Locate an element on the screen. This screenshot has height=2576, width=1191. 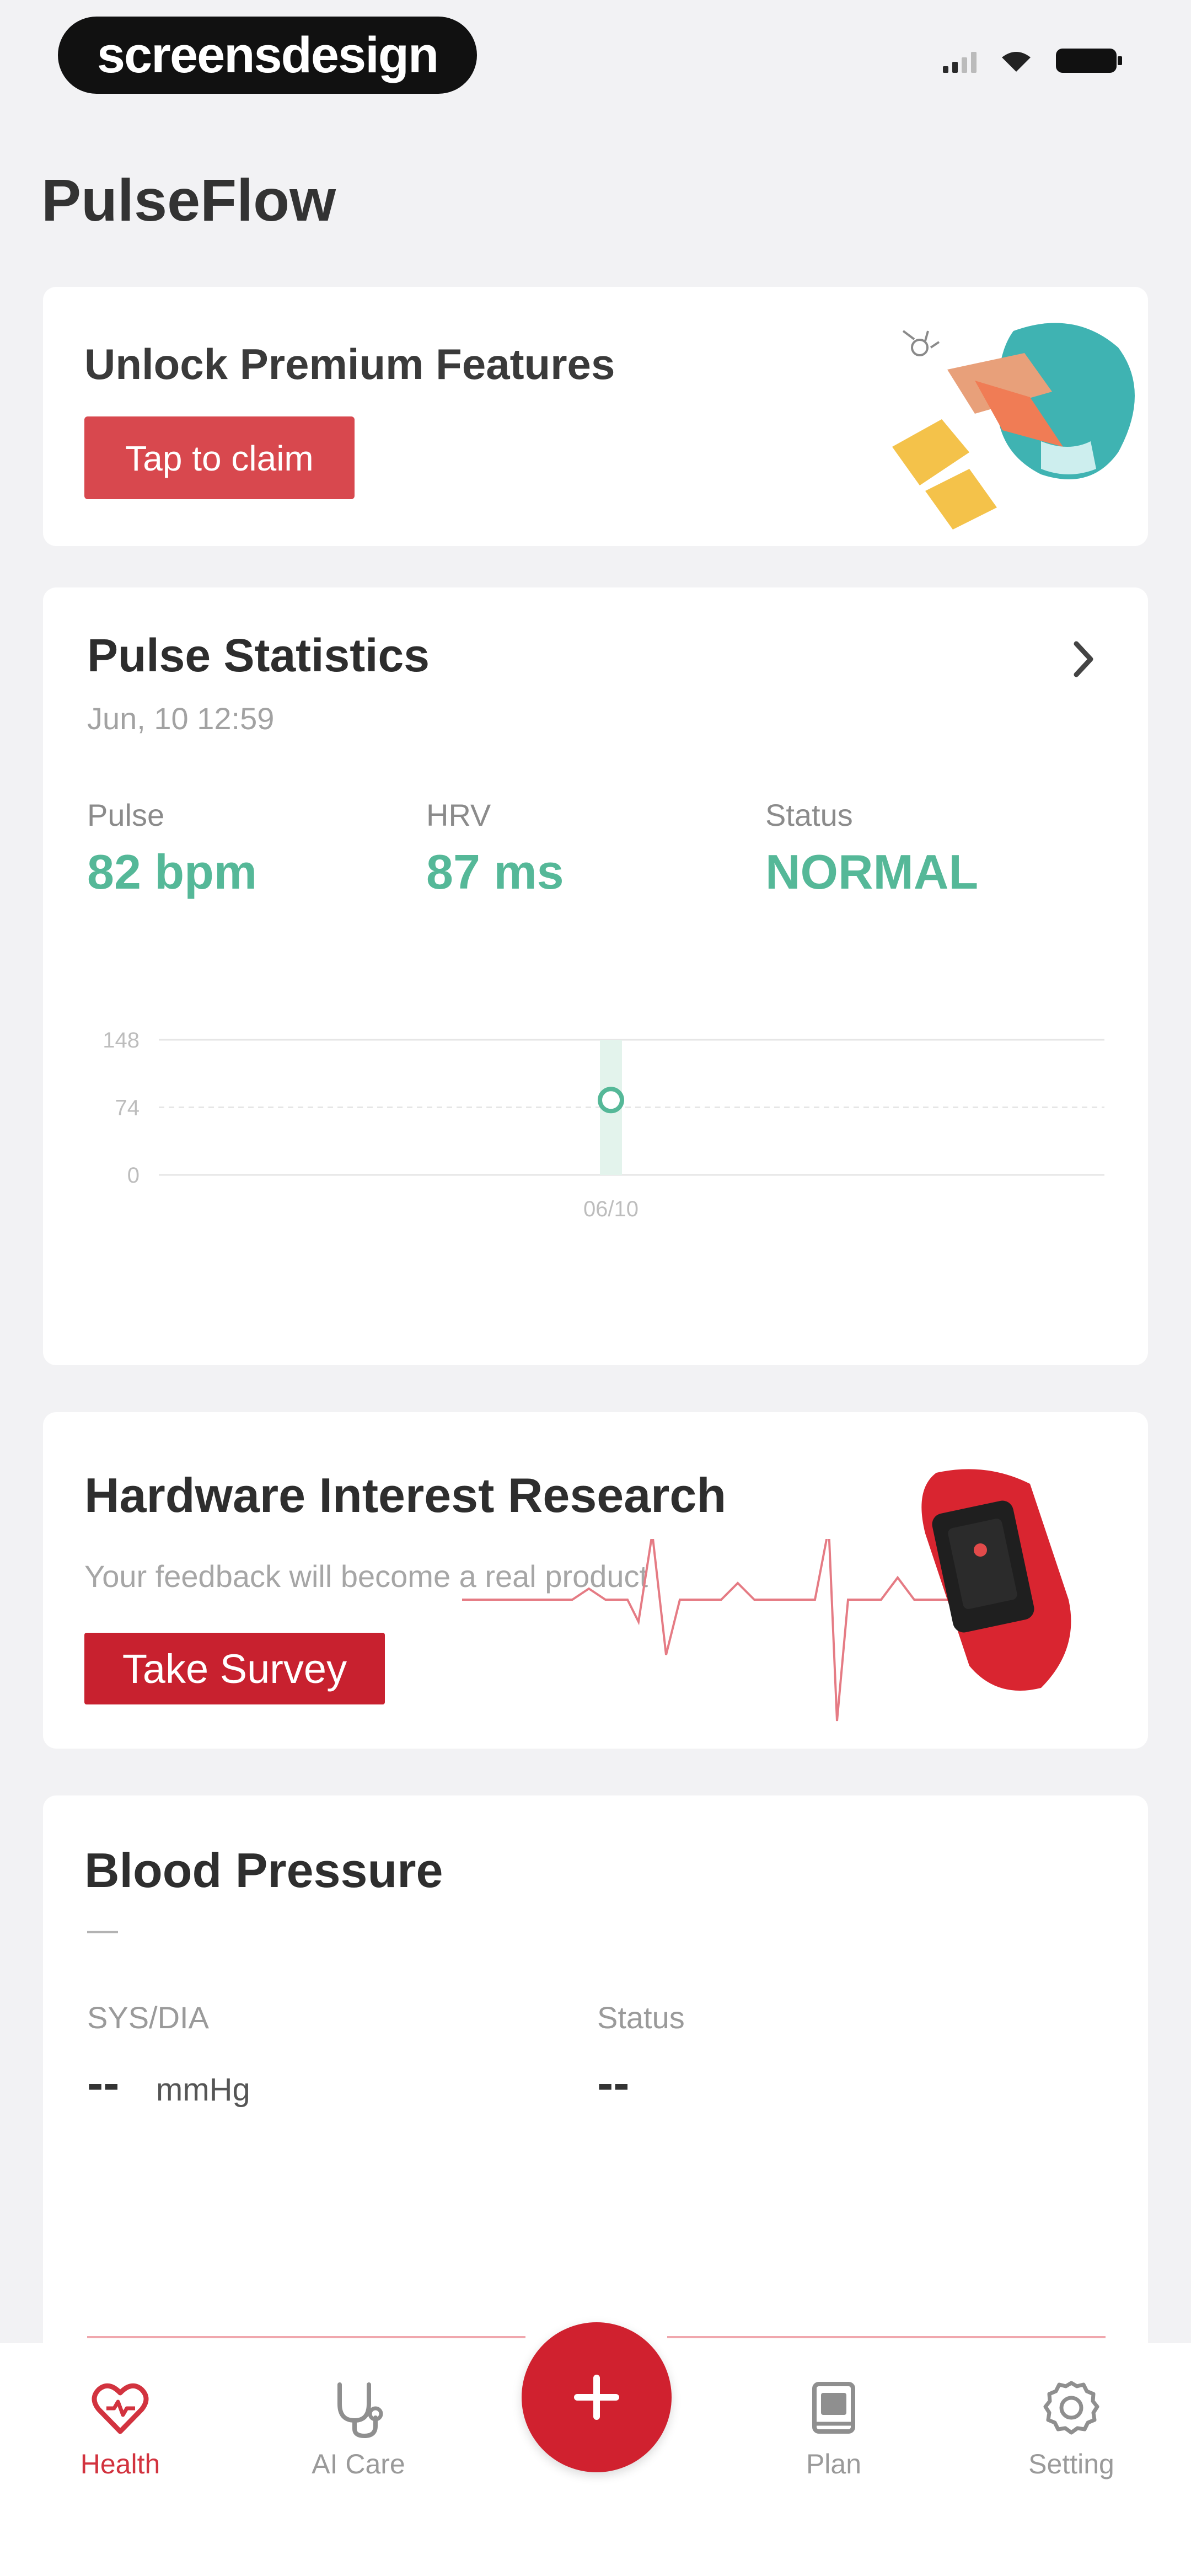
add-button is located at coordinates (597, 2397).